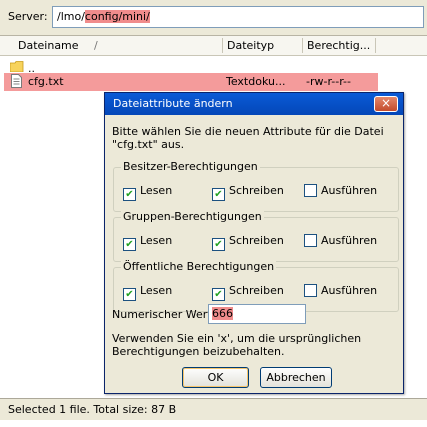 Image resolution: width=427 pixels, height=427 pixels. Describe the element at coordinates (340, 240) in the screenshot. I see `group-execute-checkbox: Ausführen` at that location.